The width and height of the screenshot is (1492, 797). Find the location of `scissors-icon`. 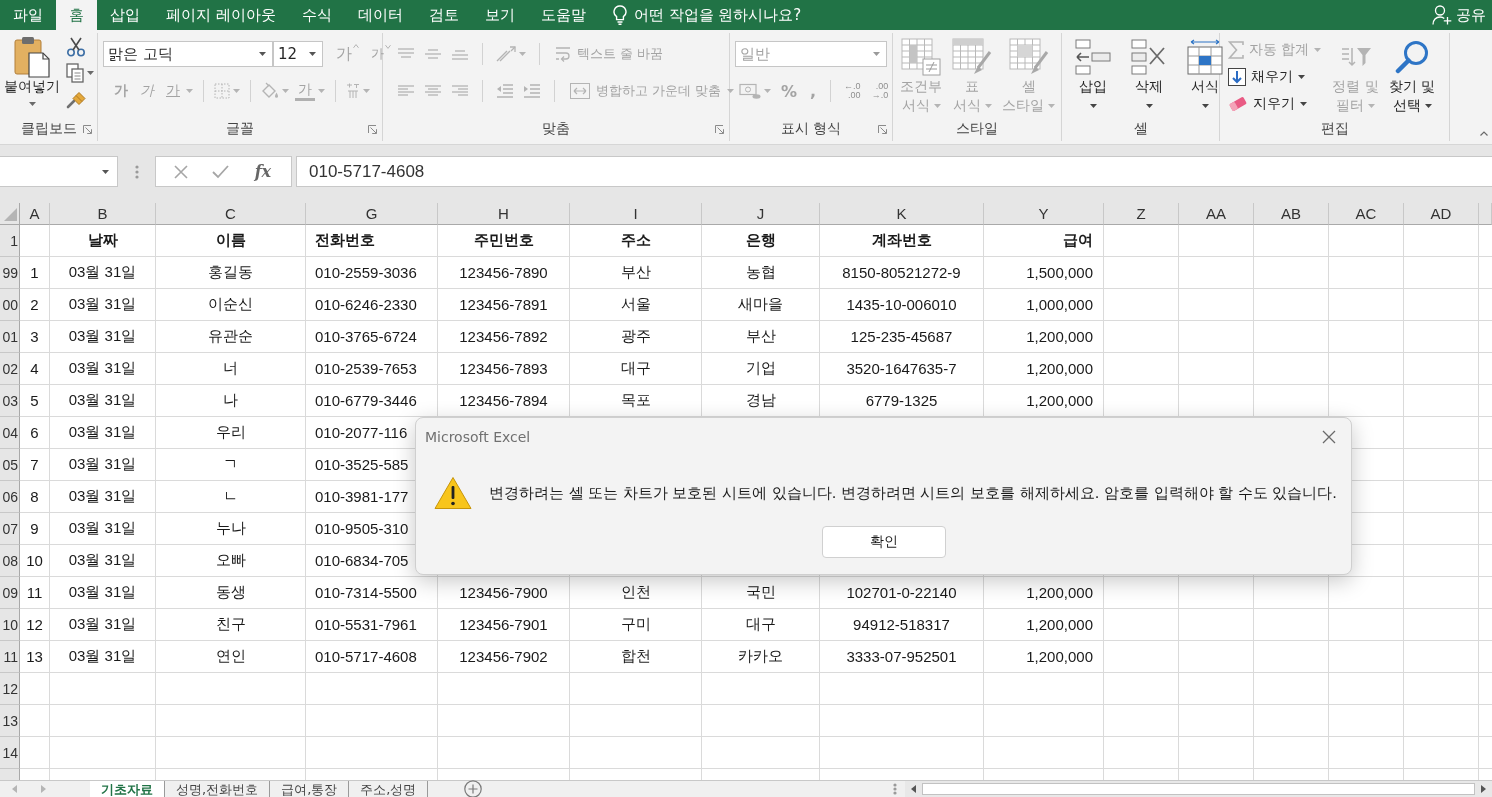

scissors-icon is located at coordinates (76, 47).